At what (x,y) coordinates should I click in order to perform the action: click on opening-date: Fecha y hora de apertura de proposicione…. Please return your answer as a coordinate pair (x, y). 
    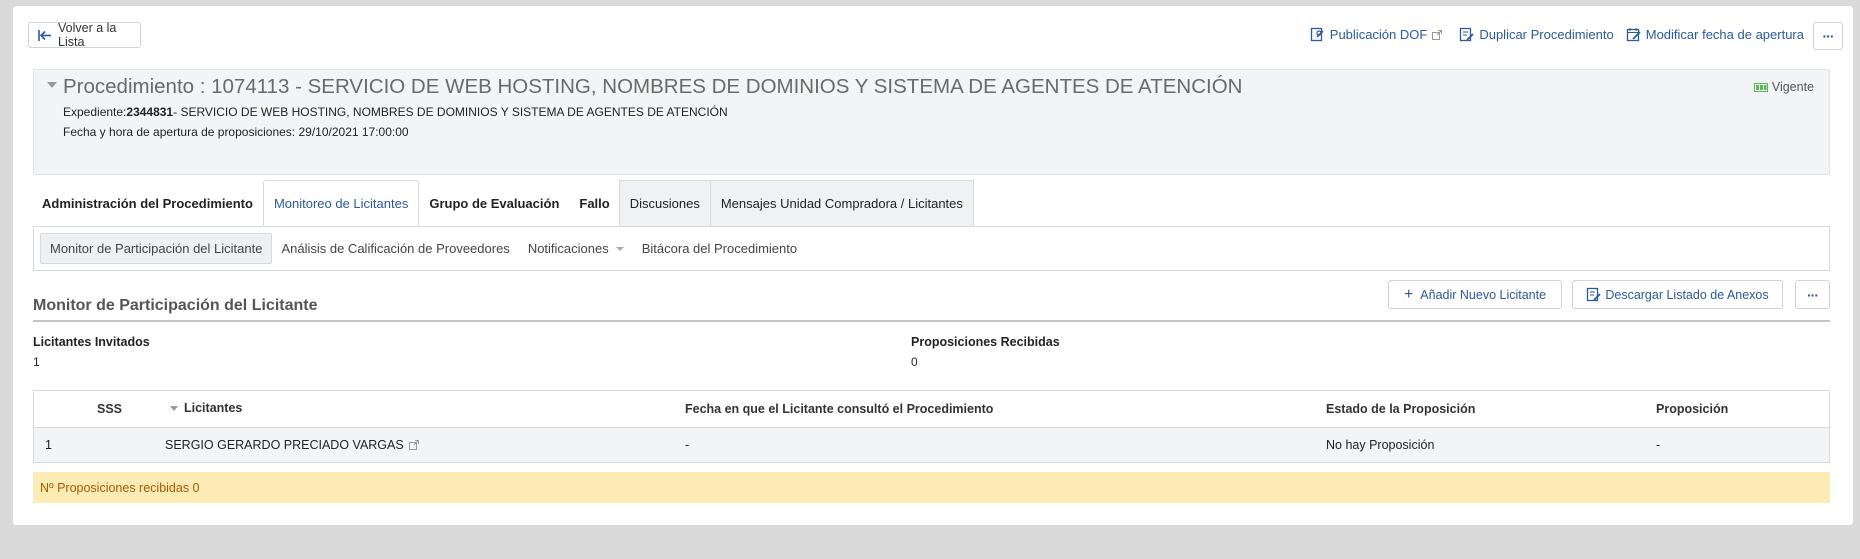
    Looking at the image, I should click on (236, 132).